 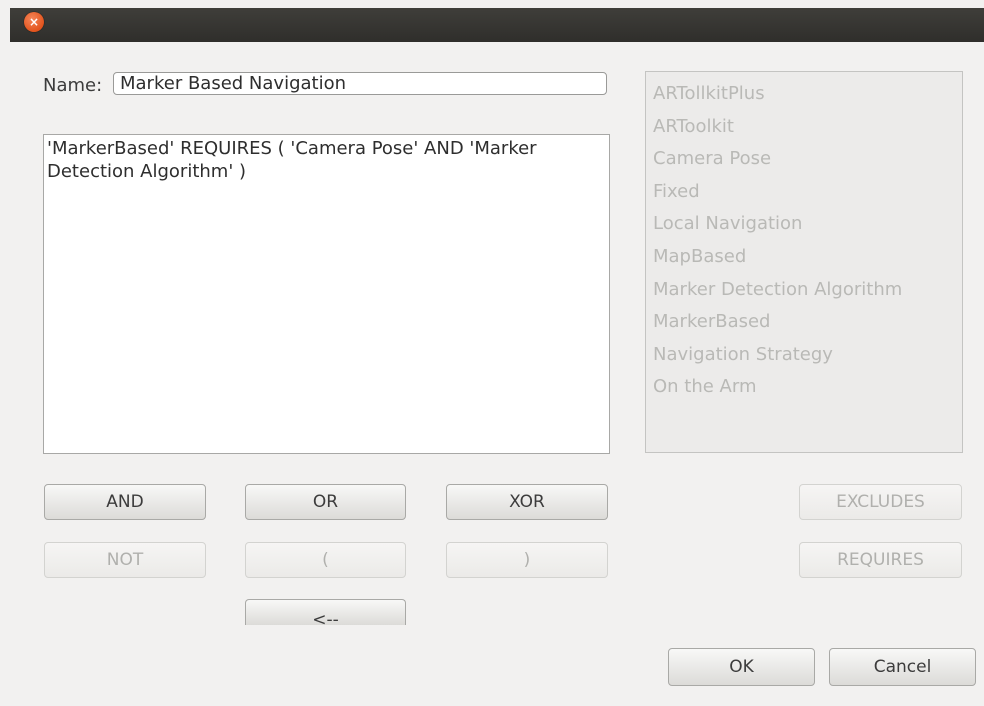 What do you see at coordinates (34, 22) in the screenshot?
I see `close-icon: ×` at bounding box center [34, 22].